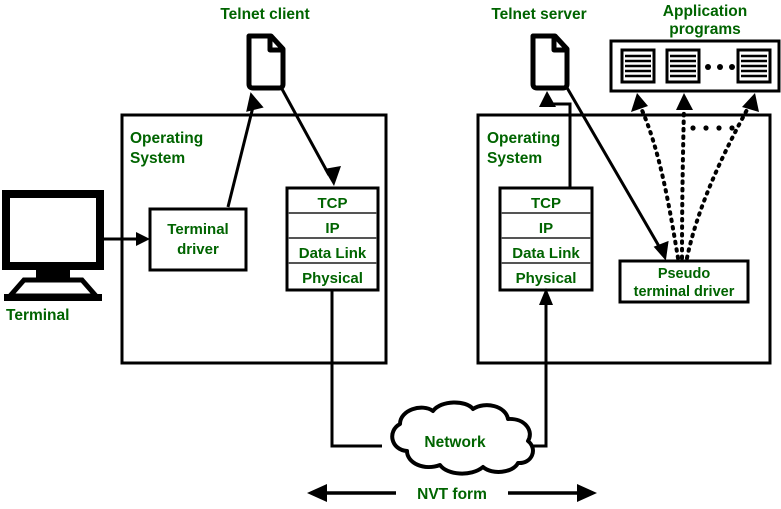 The width and height of the screenshot is (781, 509). I want to click on server-stack-layer-physical: Physical, so click(546, 278).